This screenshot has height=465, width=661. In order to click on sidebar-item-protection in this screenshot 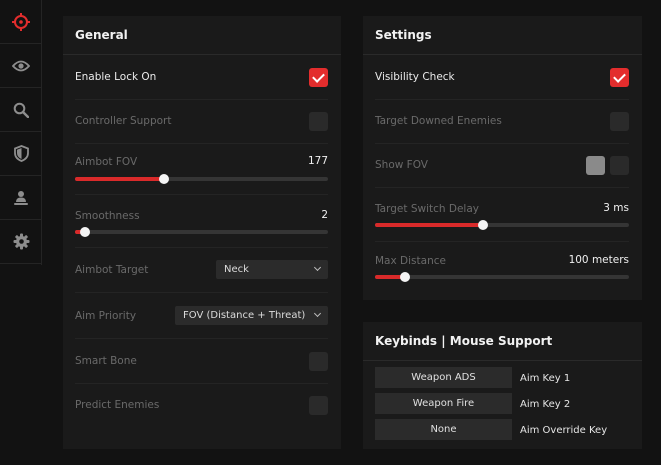, I will do `click(21, 154)`.